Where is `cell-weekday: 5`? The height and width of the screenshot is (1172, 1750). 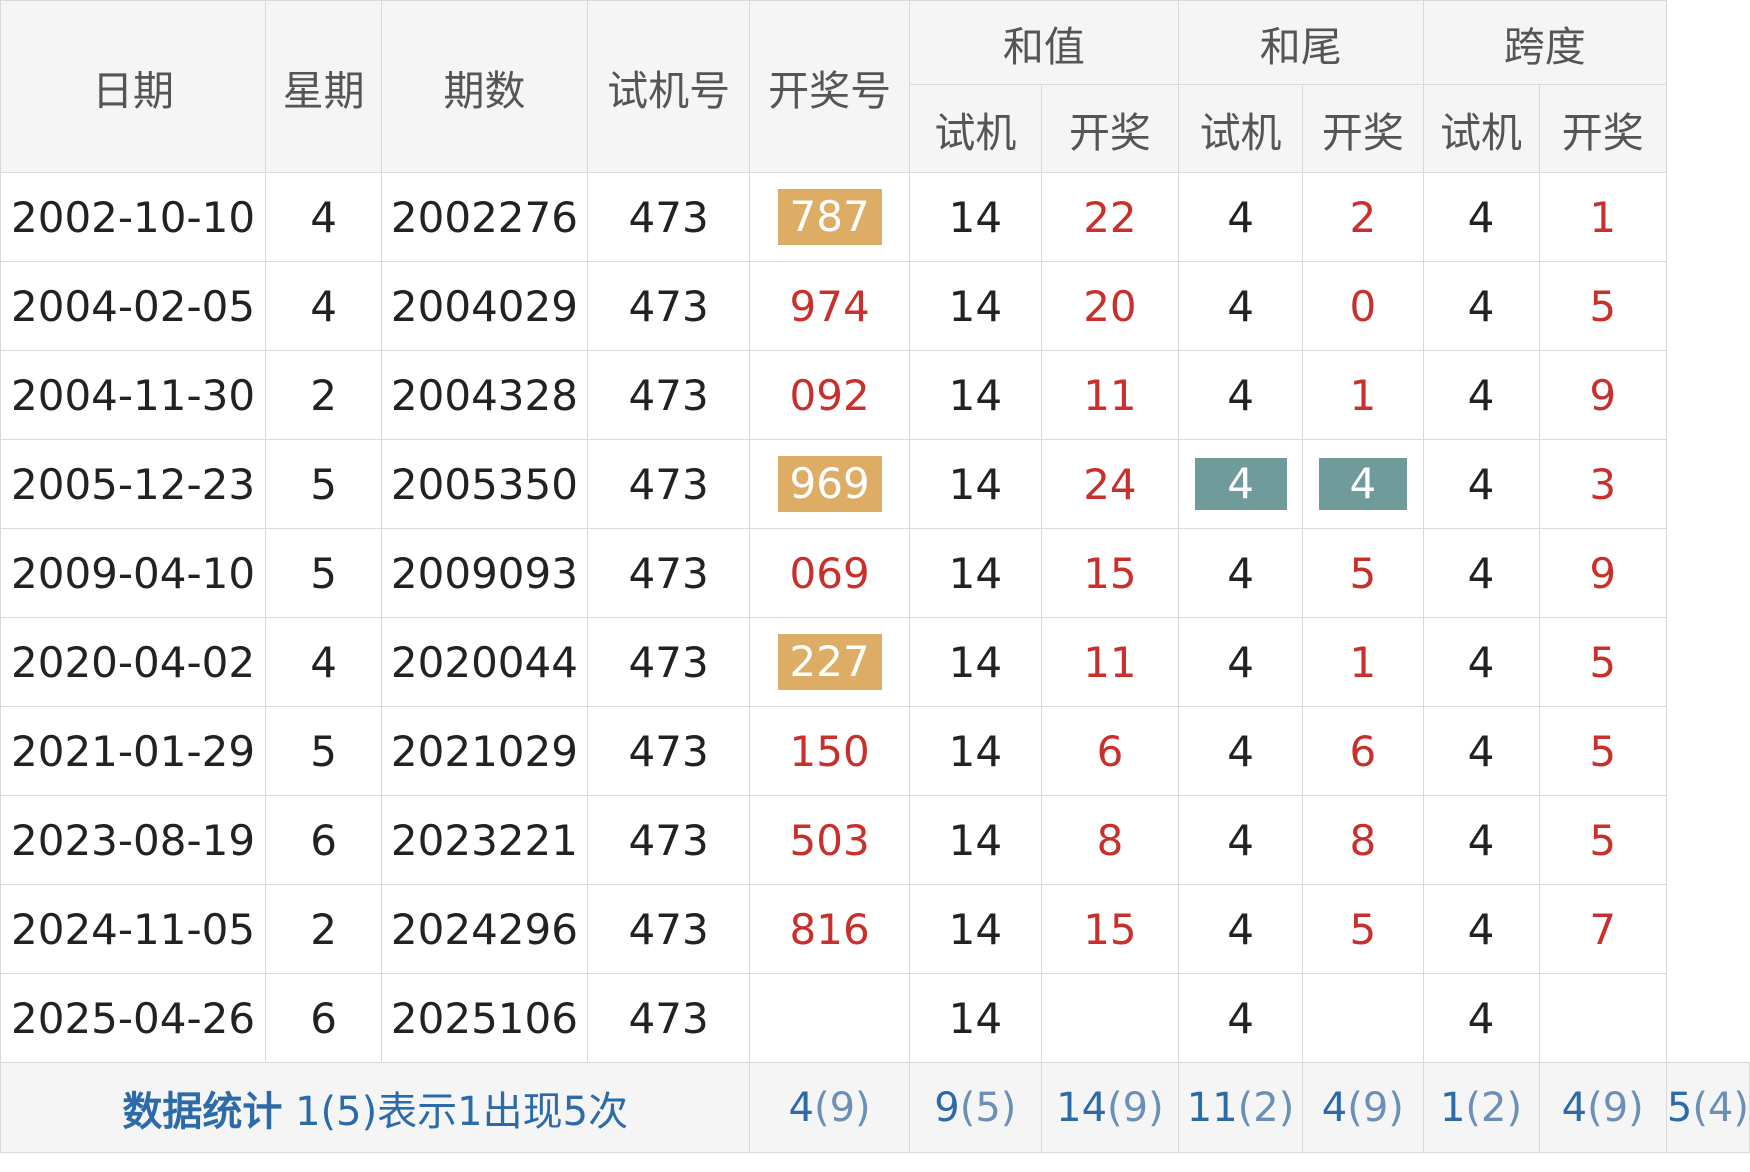
cell-weekday: 5 is located at coordinates (324, 751).